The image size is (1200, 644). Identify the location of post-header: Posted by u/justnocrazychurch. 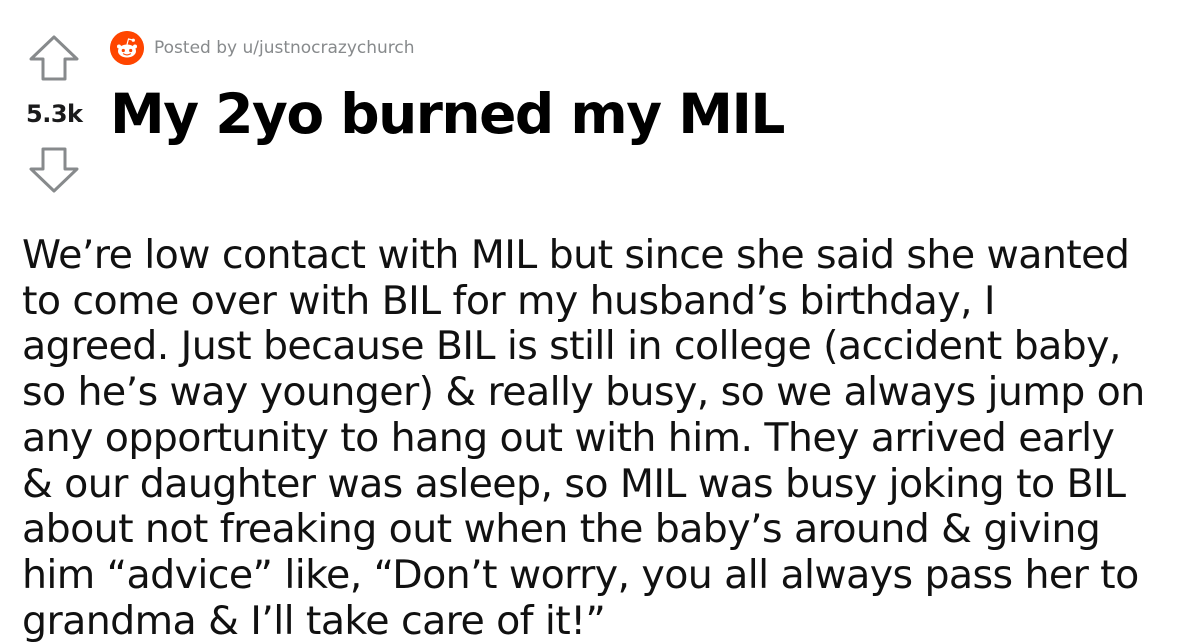
(262, 48).